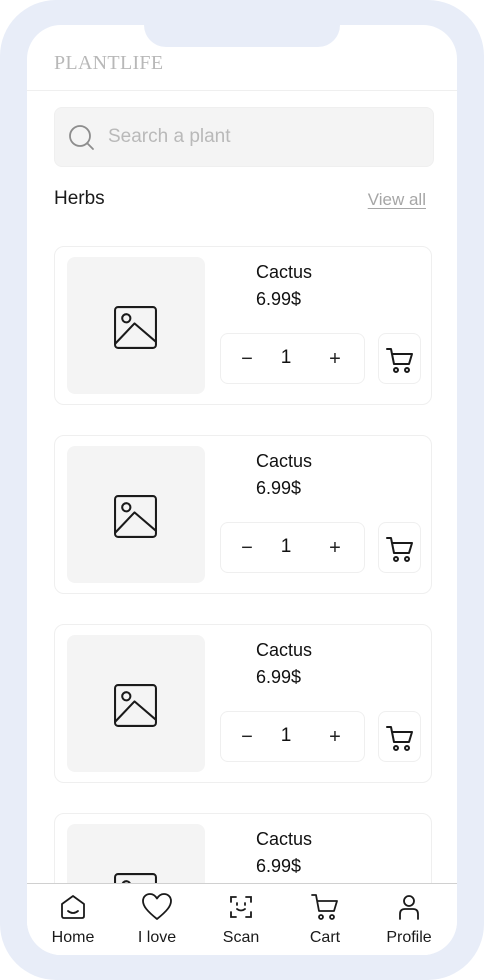 The width and height of the screenshot is (484, 980). What do you see at coordinates (325, 937) in the screenshot?
I see `tab-label: Cart` at bounding box center [325, 937].